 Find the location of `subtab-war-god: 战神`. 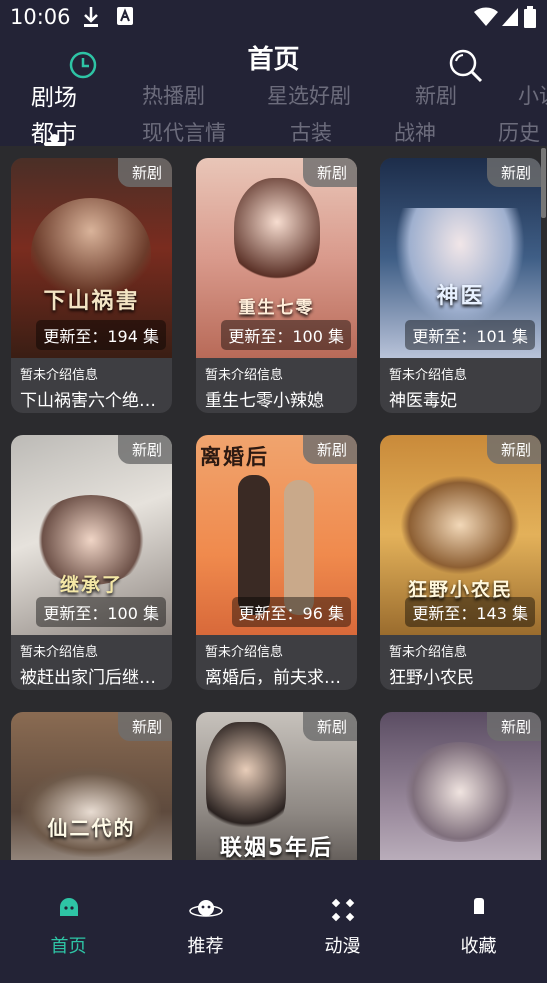

subtab-war-god: 战神 is located at coordinates (415, 132).